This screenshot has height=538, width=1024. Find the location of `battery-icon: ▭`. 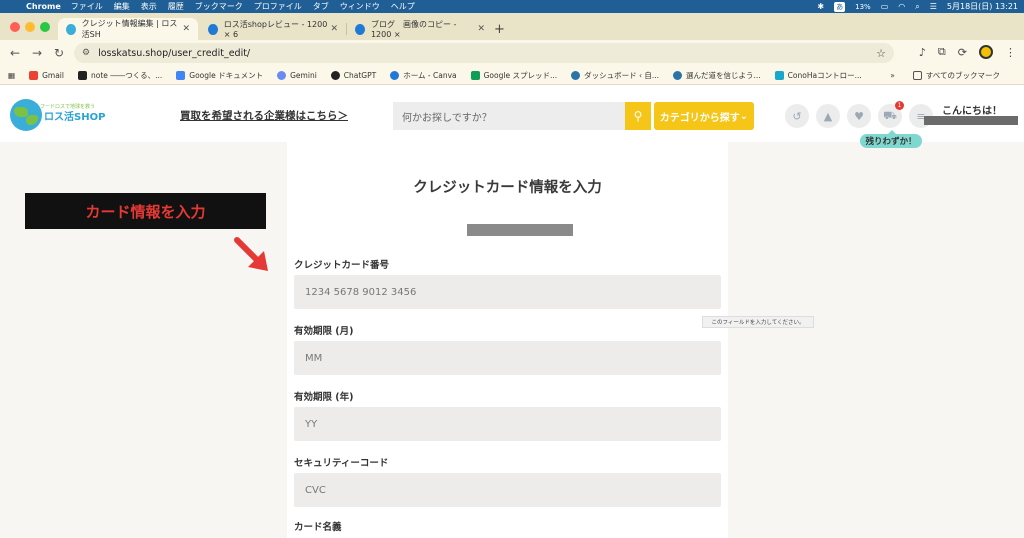

battery-icon: ▭ is located at coordinates (884, 6).